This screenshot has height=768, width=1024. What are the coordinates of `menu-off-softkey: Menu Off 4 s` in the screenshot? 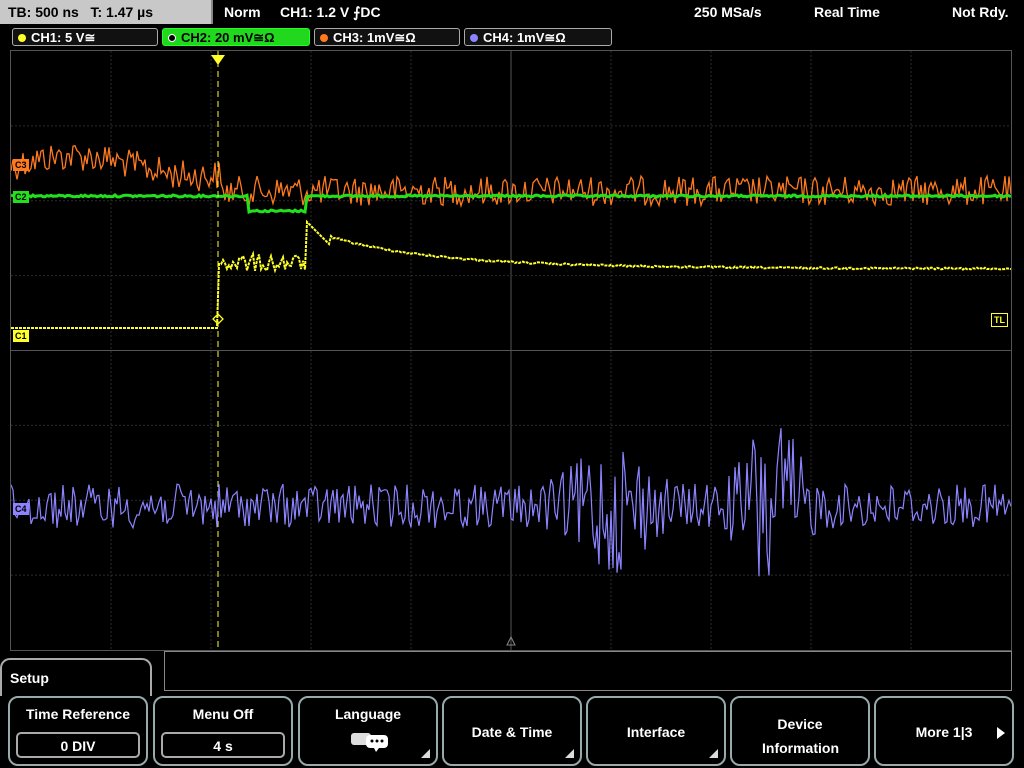 It's located at (223, 731).